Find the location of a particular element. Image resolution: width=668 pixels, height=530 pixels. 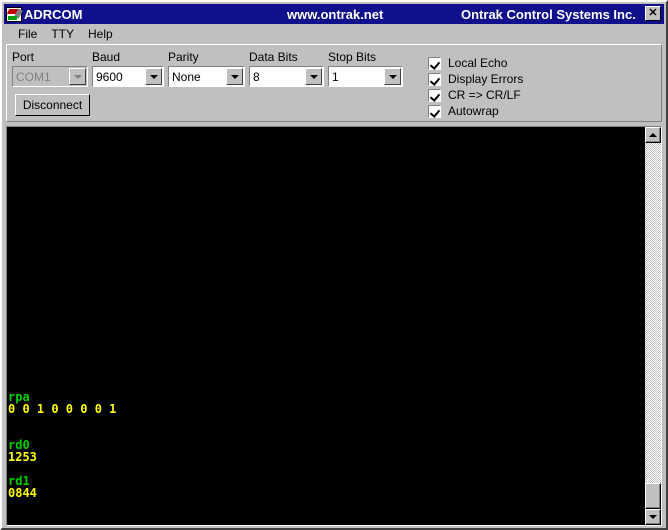

baud-label: Baud is located at coordinates (106, 57).